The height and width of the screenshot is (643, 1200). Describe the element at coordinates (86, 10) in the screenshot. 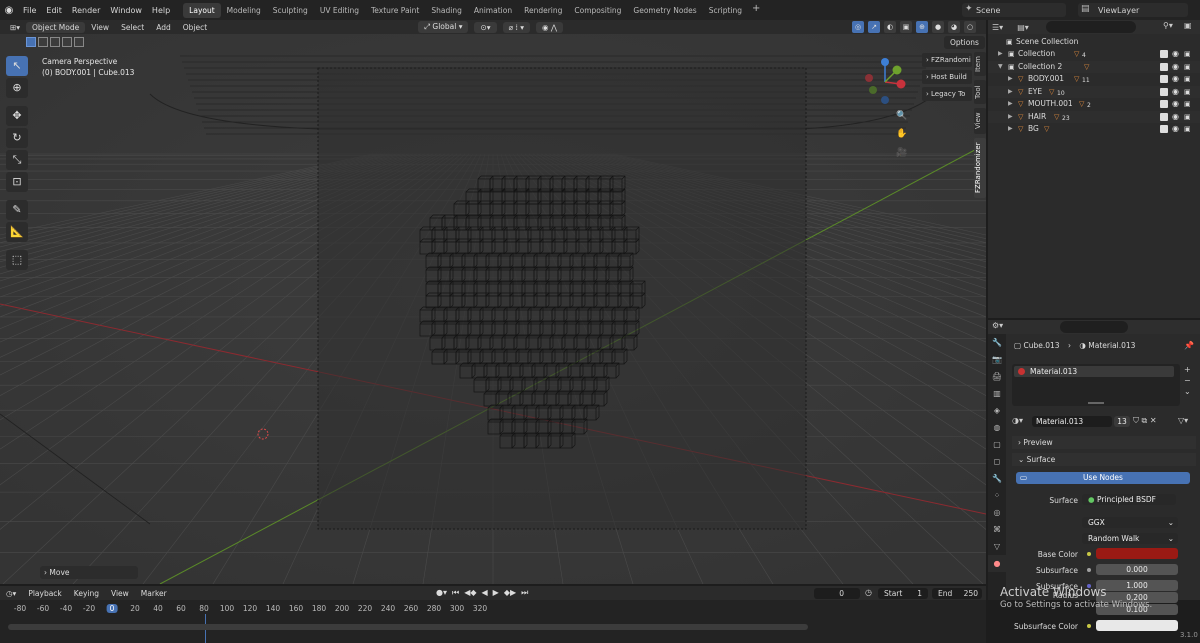

I see `menu-render: Render` at that location.